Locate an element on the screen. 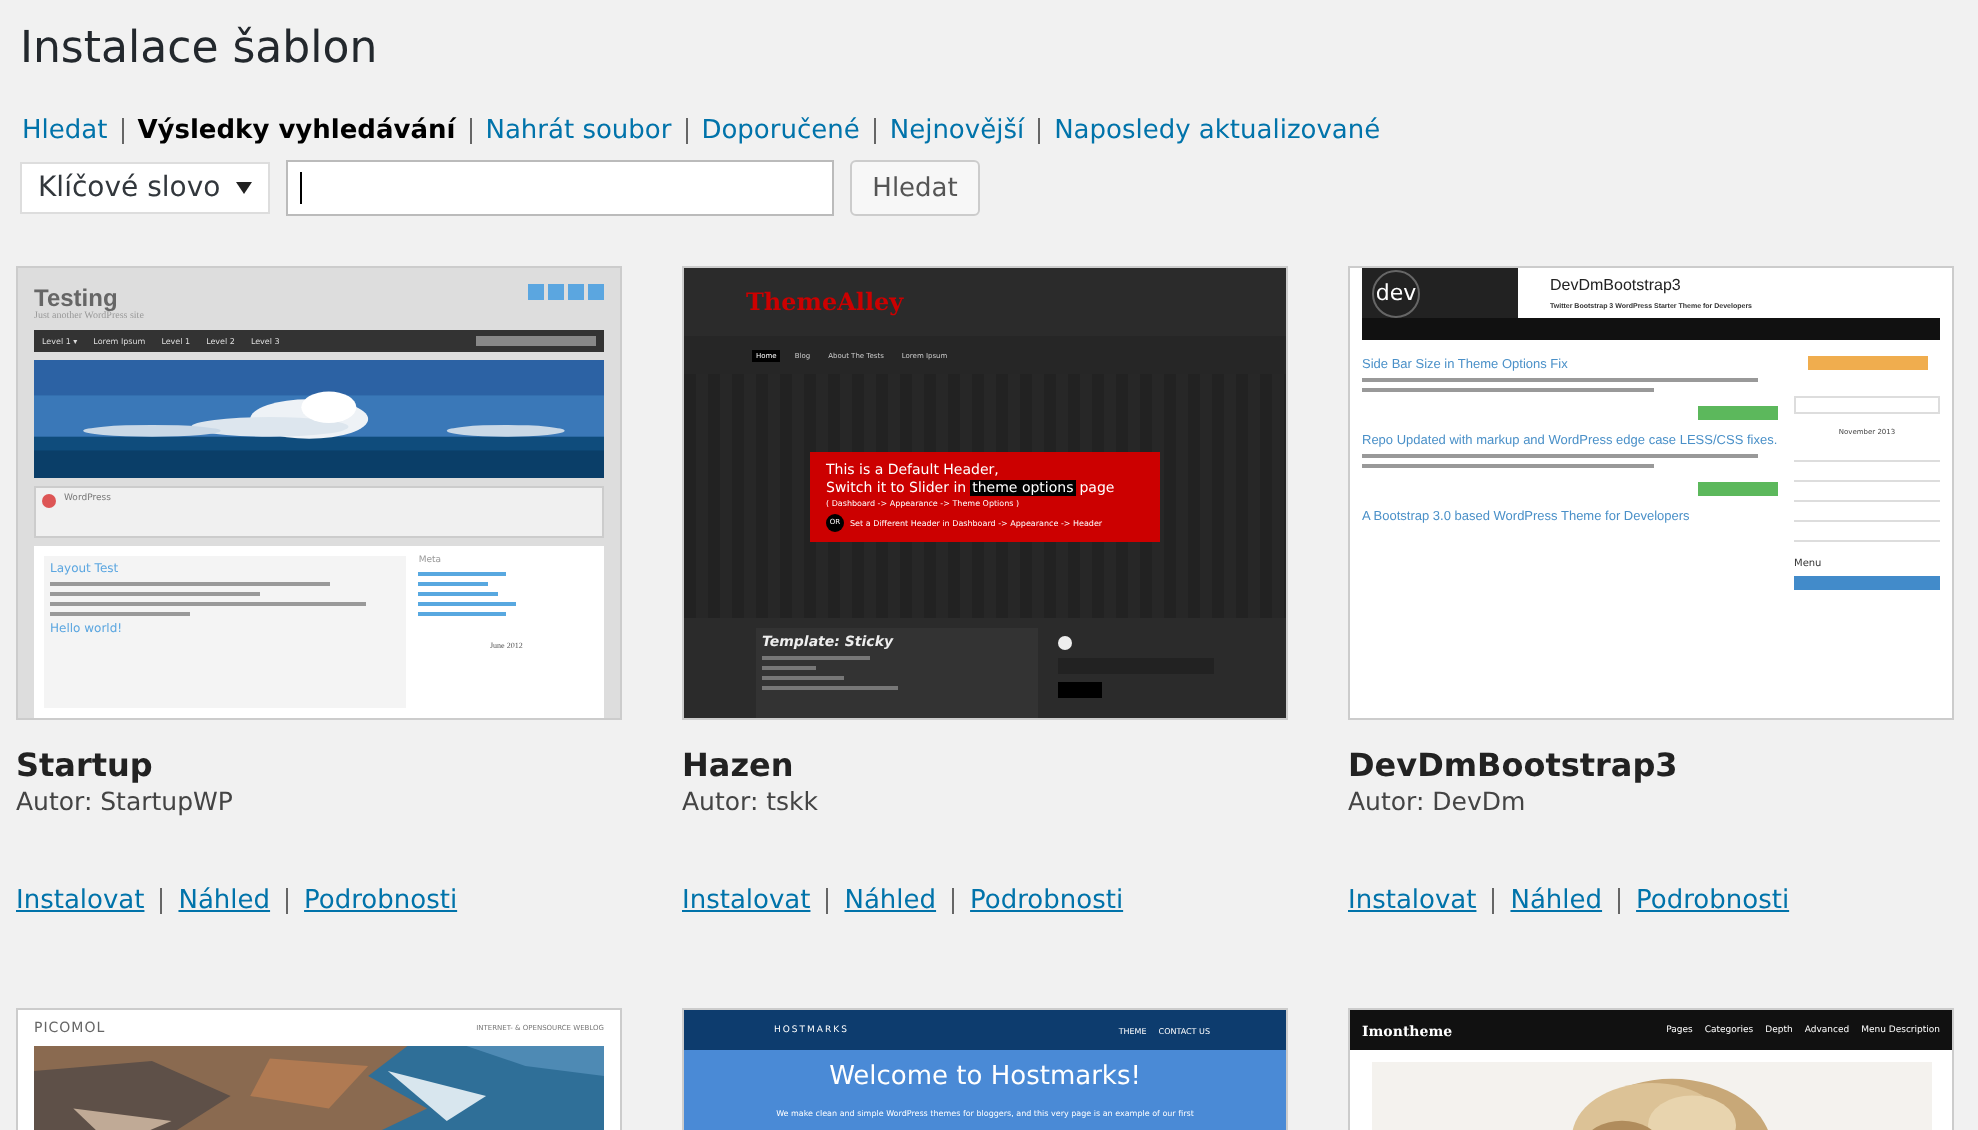 This screenshot has height=1130, width=1978. theme-author: Autor: DevDm is located at coordinates (1438, 802).